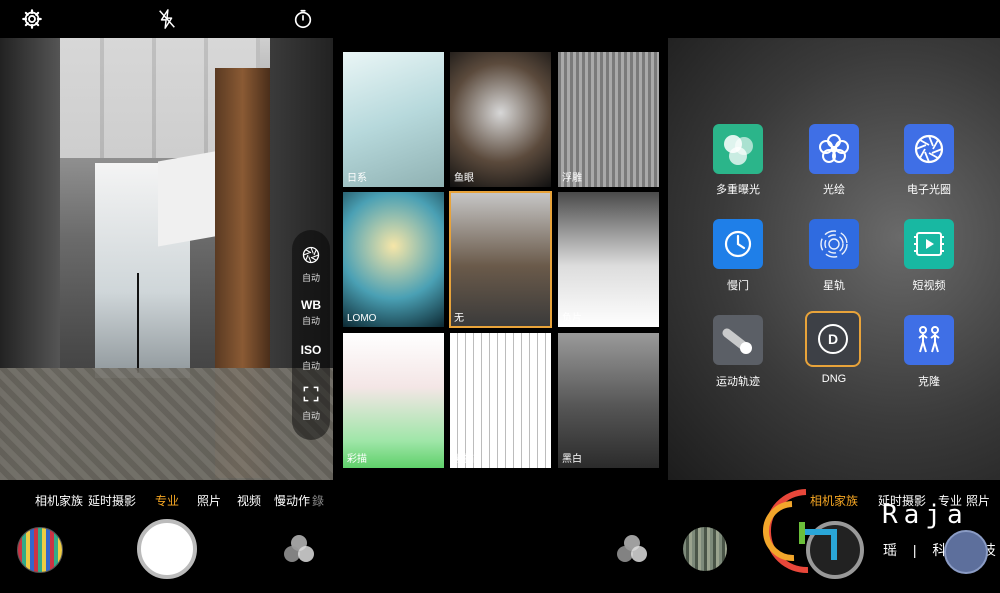  What do you see at coordinates (138, 323) in the screenshot?
I see `scene-tripod` at bounding box center [138, 323].